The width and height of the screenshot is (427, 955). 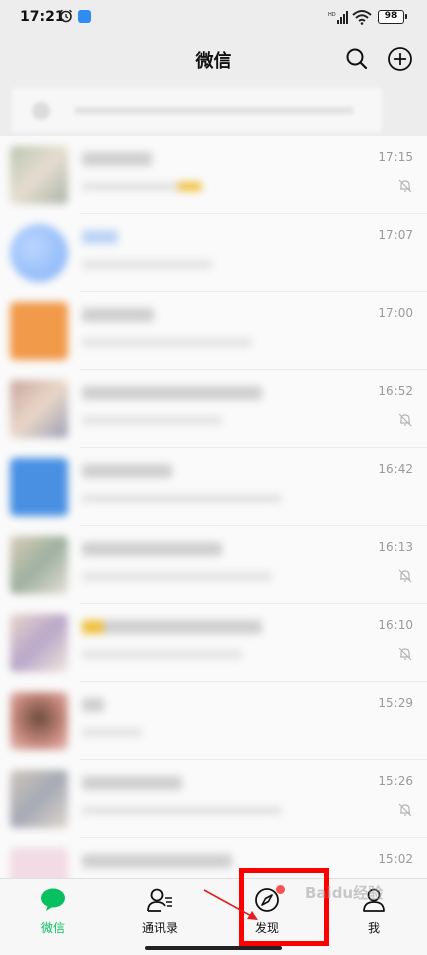 What do you see at coordinates (395, 547) in the screenshot?
I see `chat-time: 16:13` at bounding box center [395, 547].